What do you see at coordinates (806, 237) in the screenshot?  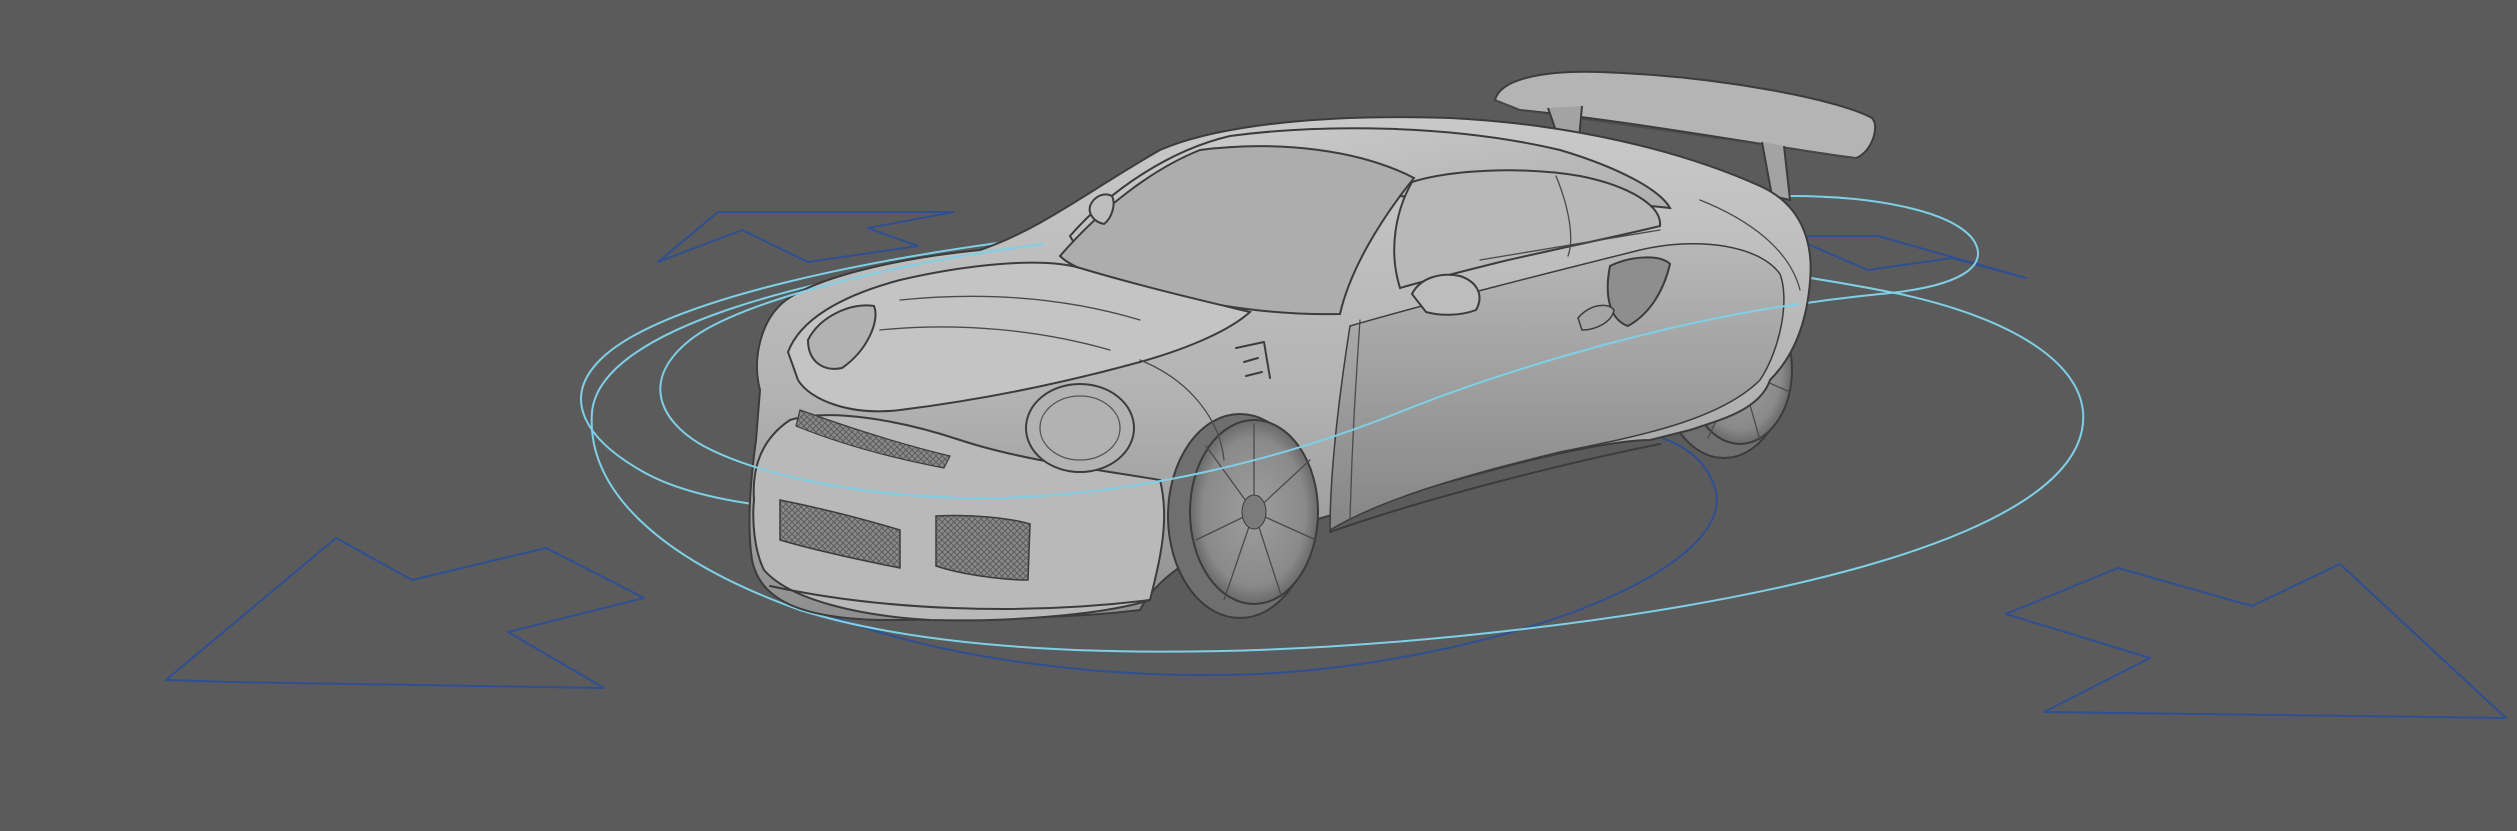 I see `move-arrow-left-back` at bounding box center [806, 237].